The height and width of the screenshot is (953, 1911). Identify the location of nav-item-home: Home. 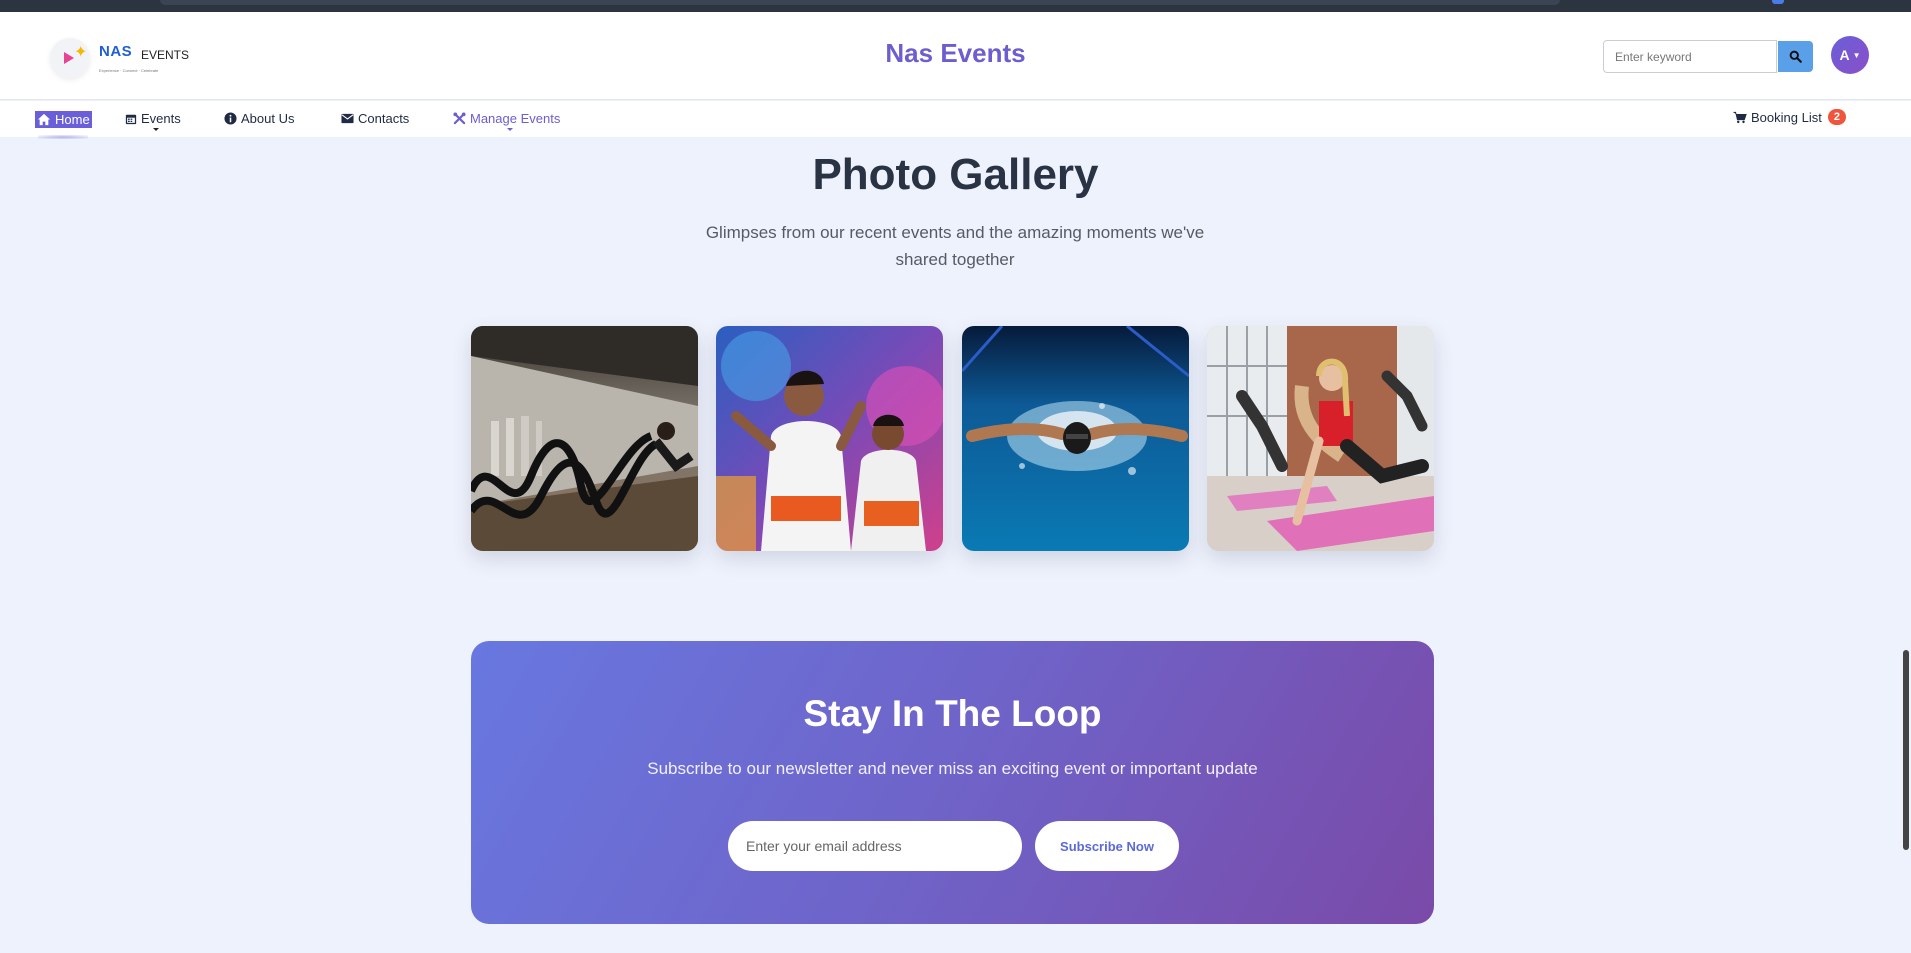
(63, 119).